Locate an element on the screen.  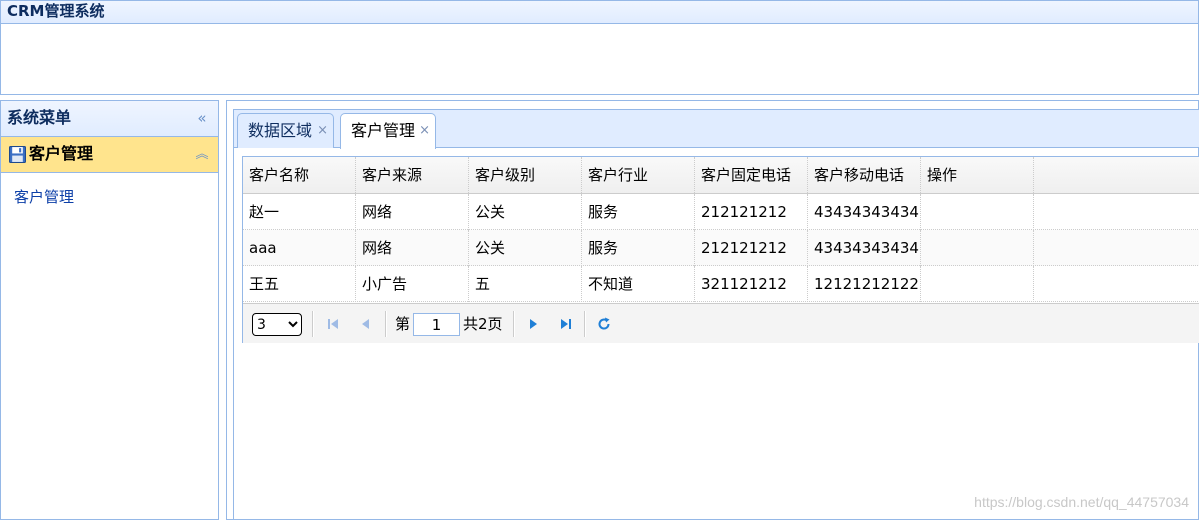
watermark-text: https://blog.csdn.net/qq_44757034 is located at coordinates (1081, 502).